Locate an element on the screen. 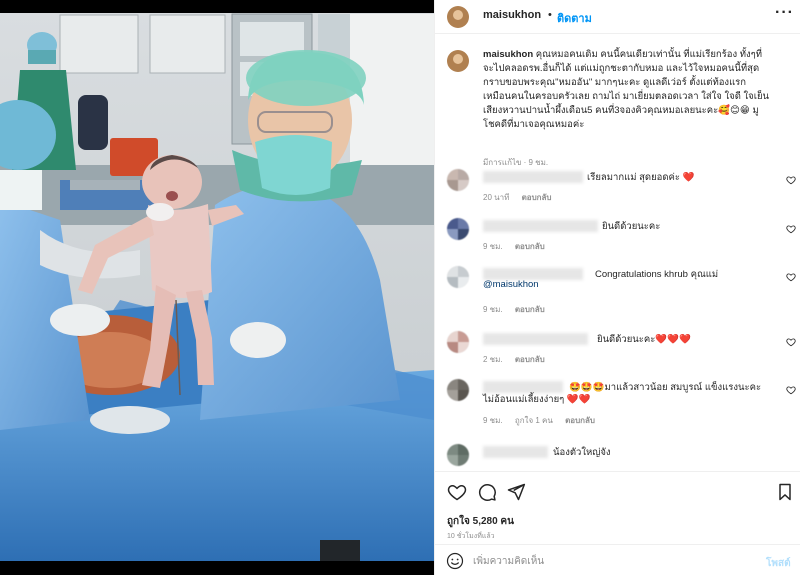 The width and height of the screenshot is (800, 575). comment-text: ยินดีด้วยนะคะ is located at coordinates (631, 226).